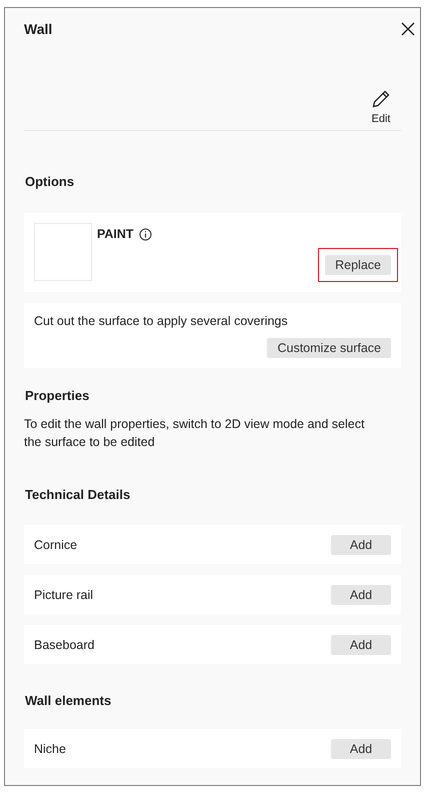 The height and width of the screenshot is (793, 429). I want to click on detail-label: Picture rail, so click(64, 595).